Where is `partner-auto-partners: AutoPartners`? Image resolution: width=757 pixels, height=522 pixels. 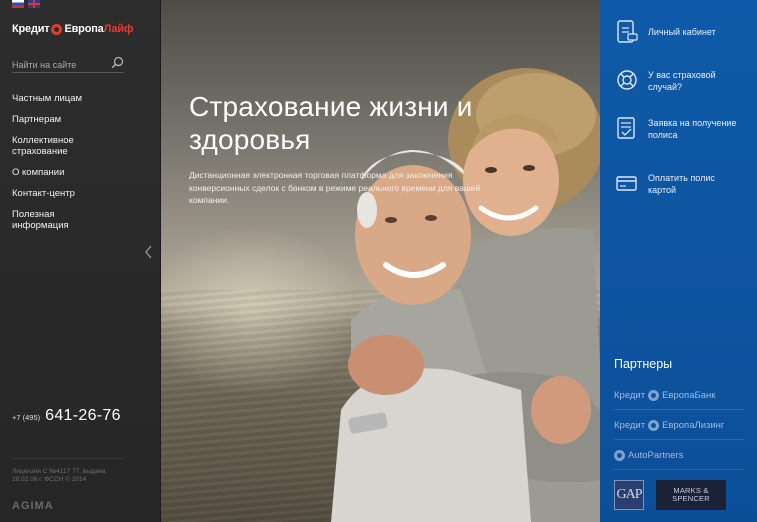
partner-auto-partners: AutoPartners is located at coordinates (679, 455).